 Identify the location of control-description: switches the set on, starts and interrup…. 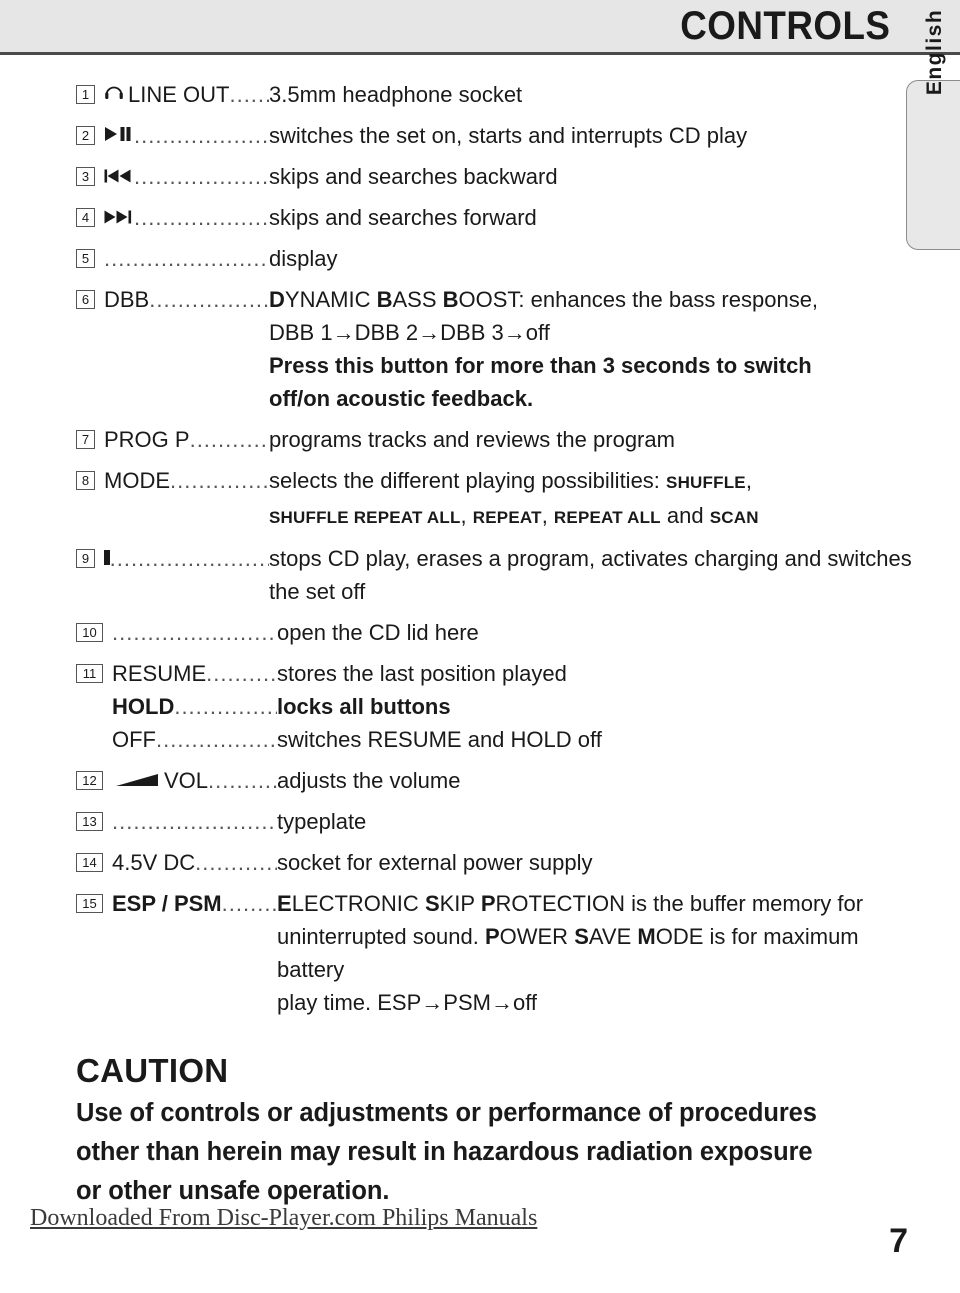
(508, 135).